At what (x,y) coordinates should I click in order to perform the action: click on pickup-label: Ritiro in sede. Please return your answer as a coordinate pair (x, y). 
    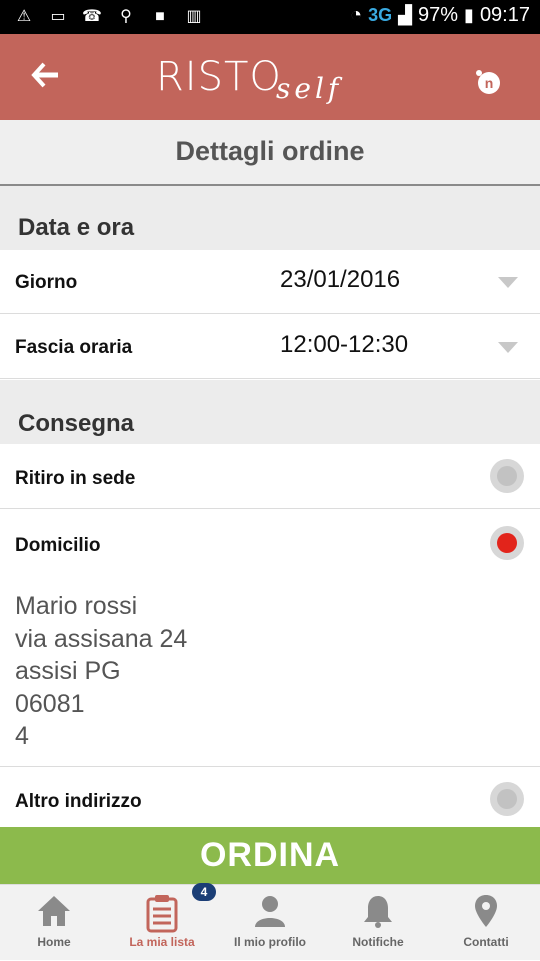
    Looking at the image, I should click on (75, 478).